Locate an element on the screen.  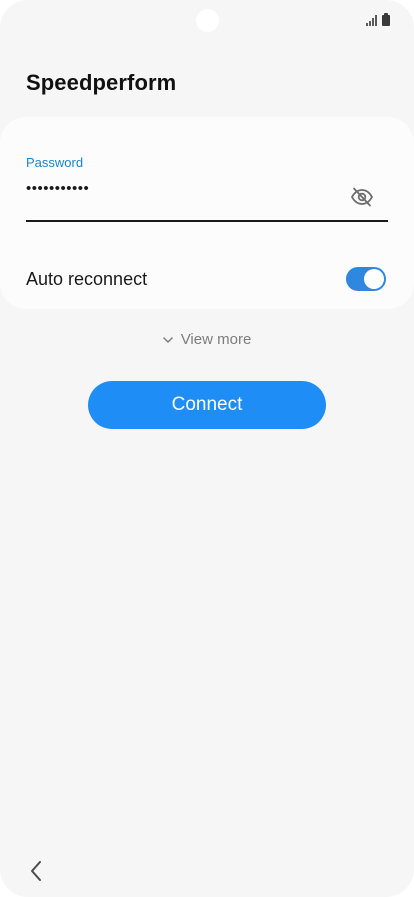
back-chevron-icon is located at coordinates (36, 871).